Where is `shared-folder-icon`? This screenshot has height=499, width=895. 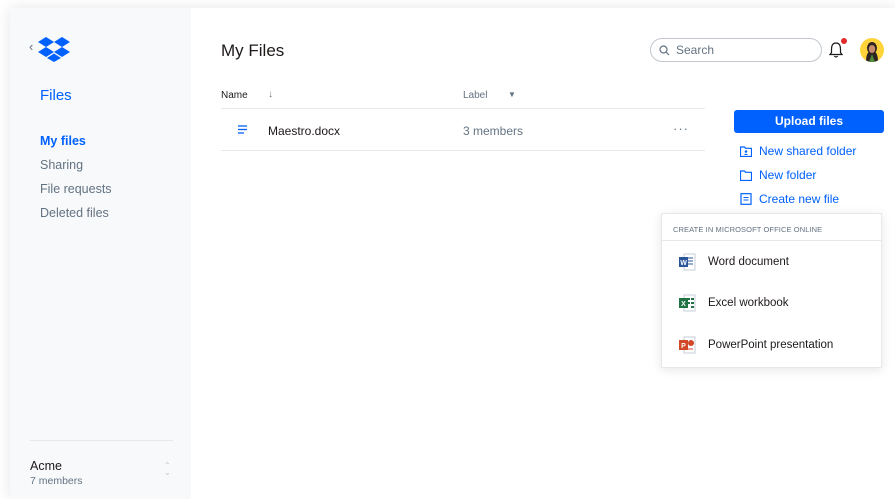 shared-folder-icon is located at coordinates (746, 151).